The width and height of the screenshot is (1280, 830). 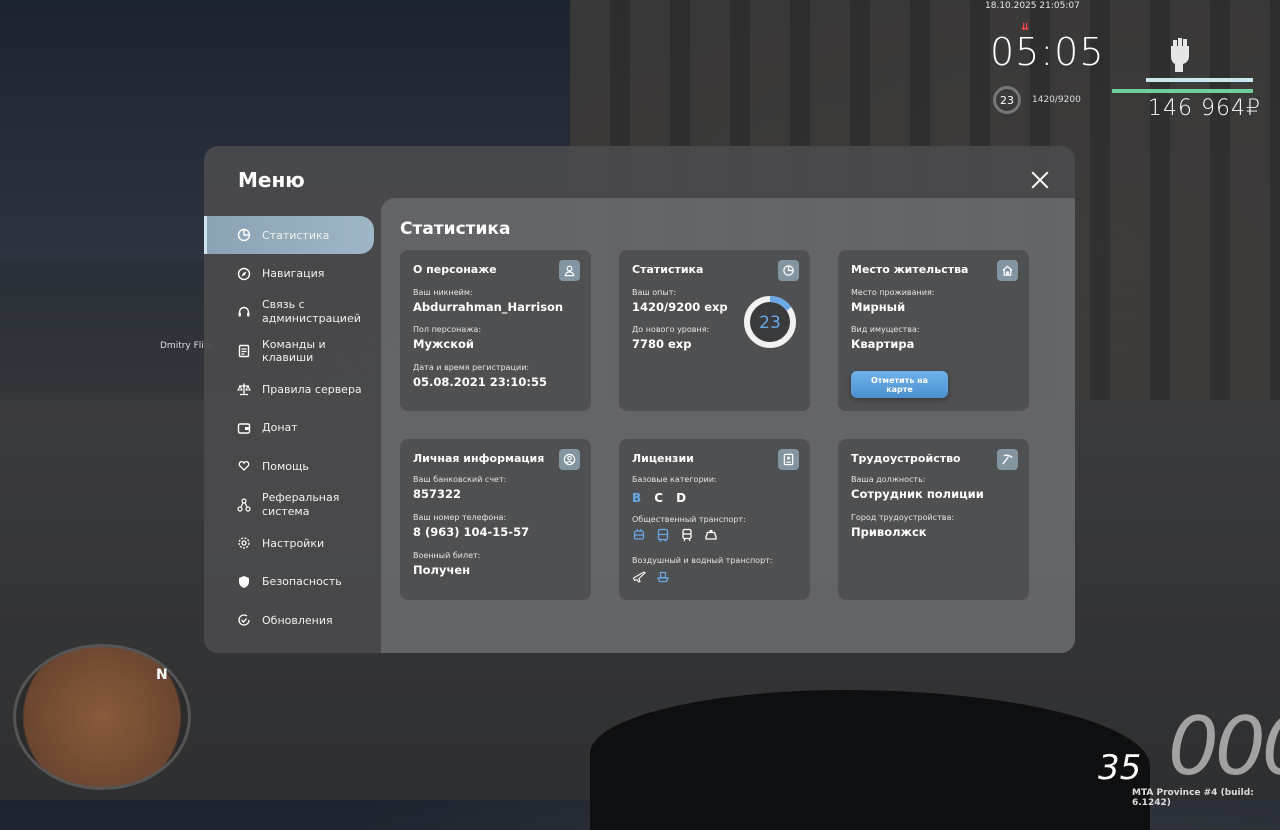 I want to click on license-categories: B C D, so click(x=663, y=496).